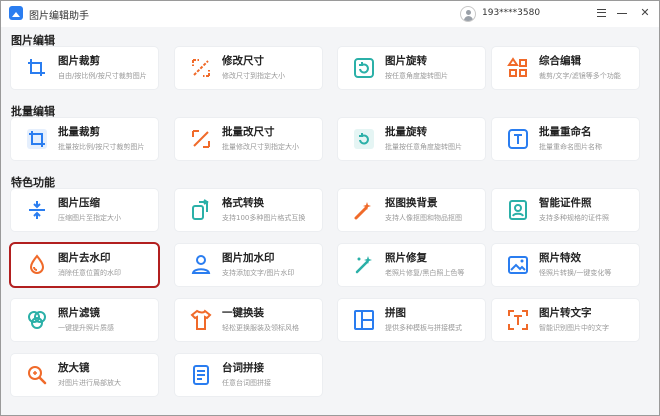 Image resolution: width=660 pixels, height=416 pixels. What do you see at coordinates (201, 265) in the screenshot?
I see `add-watermark-icon` at bounding box center [201, 265].